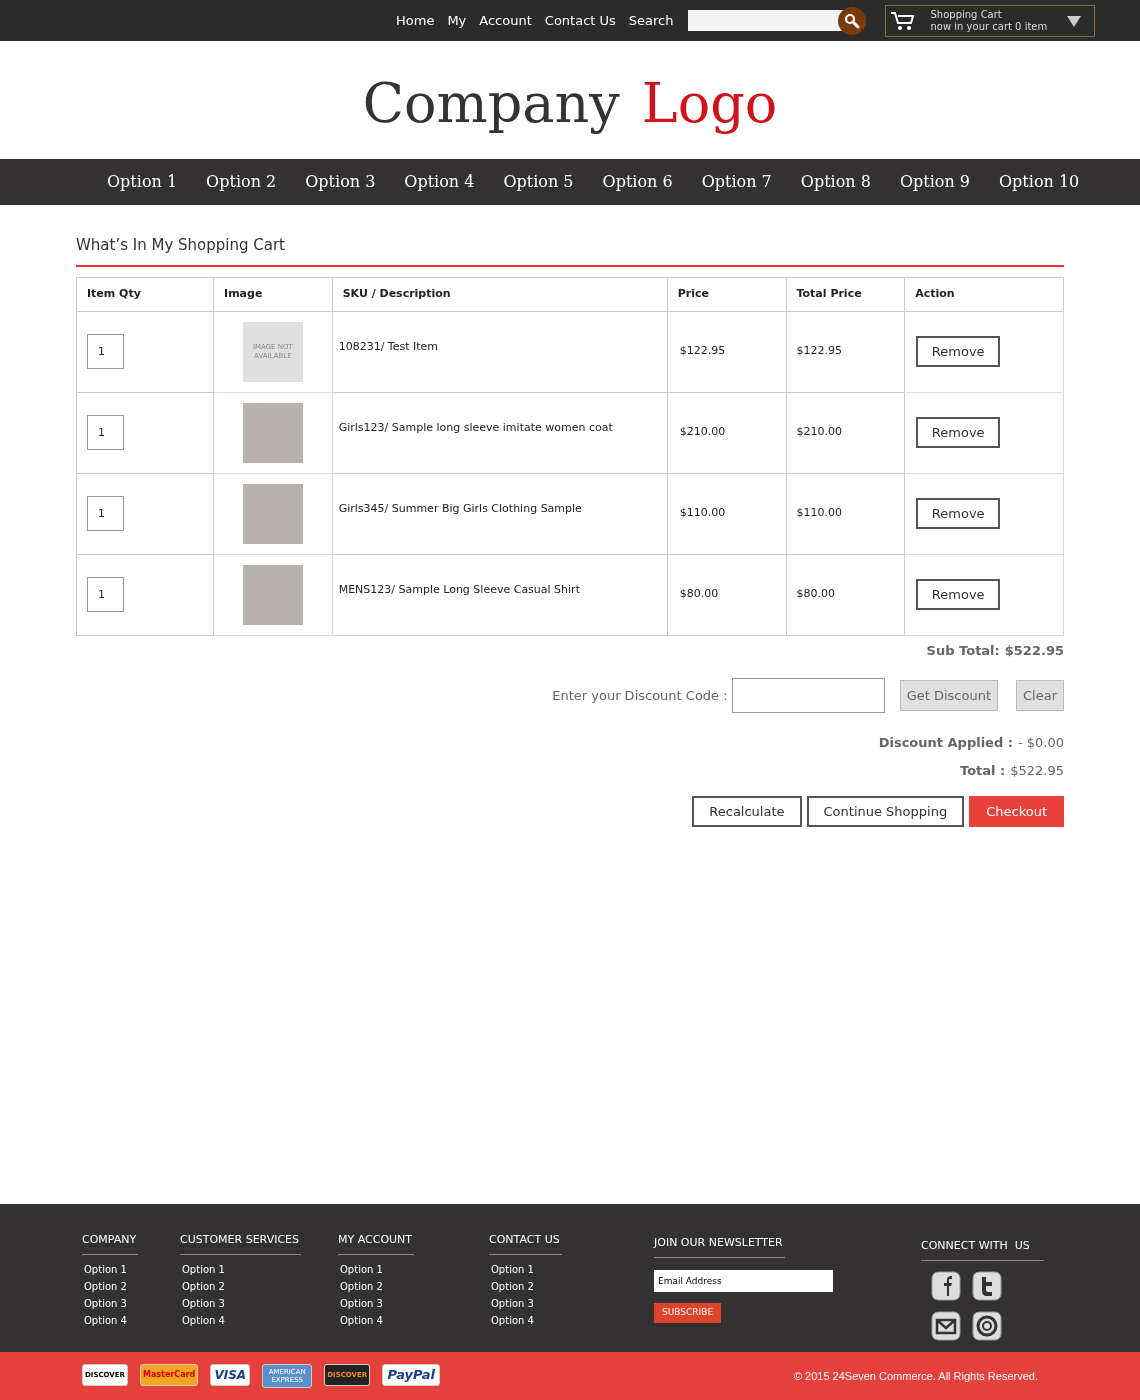 Image resolution: width=1140 pixels, height=1400 pixels. Describe the element at coordinates (829, 293) in the screenshot. I see `column-header: Total Price` at that location.